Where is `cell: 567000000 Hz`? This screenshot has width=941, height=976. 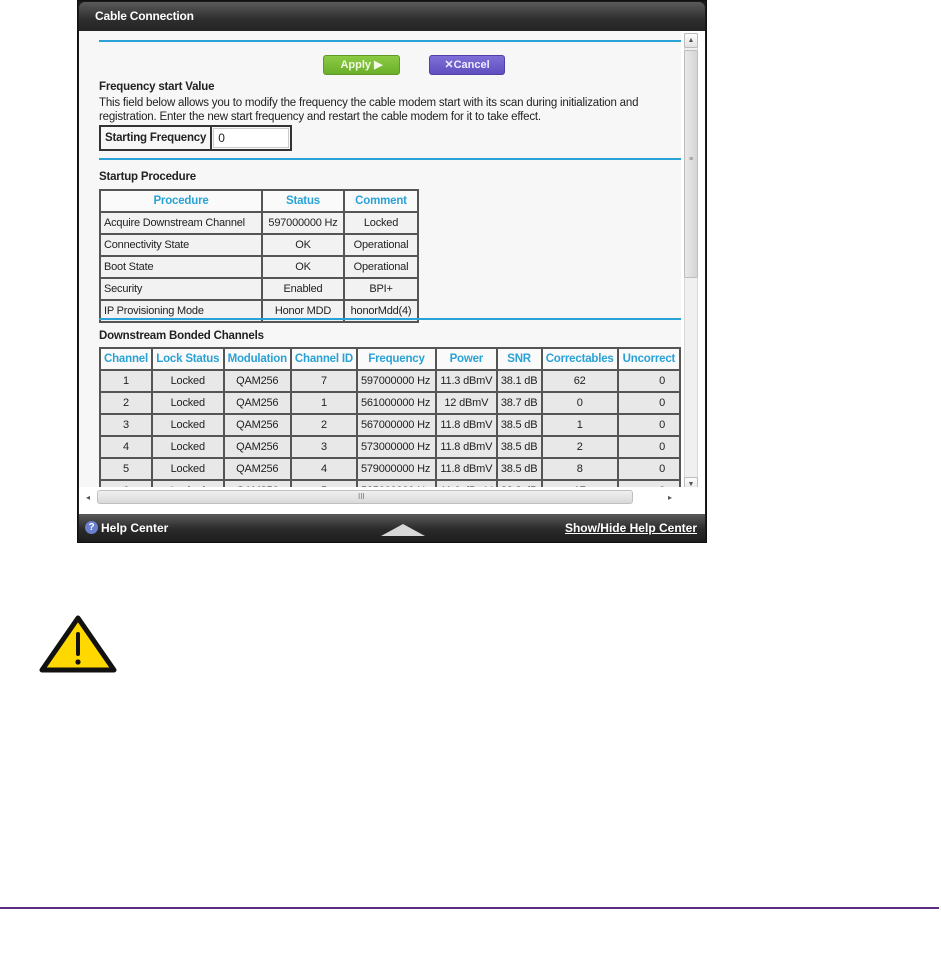 cell: 567000000 Hz is located at coordinates (396, 425).